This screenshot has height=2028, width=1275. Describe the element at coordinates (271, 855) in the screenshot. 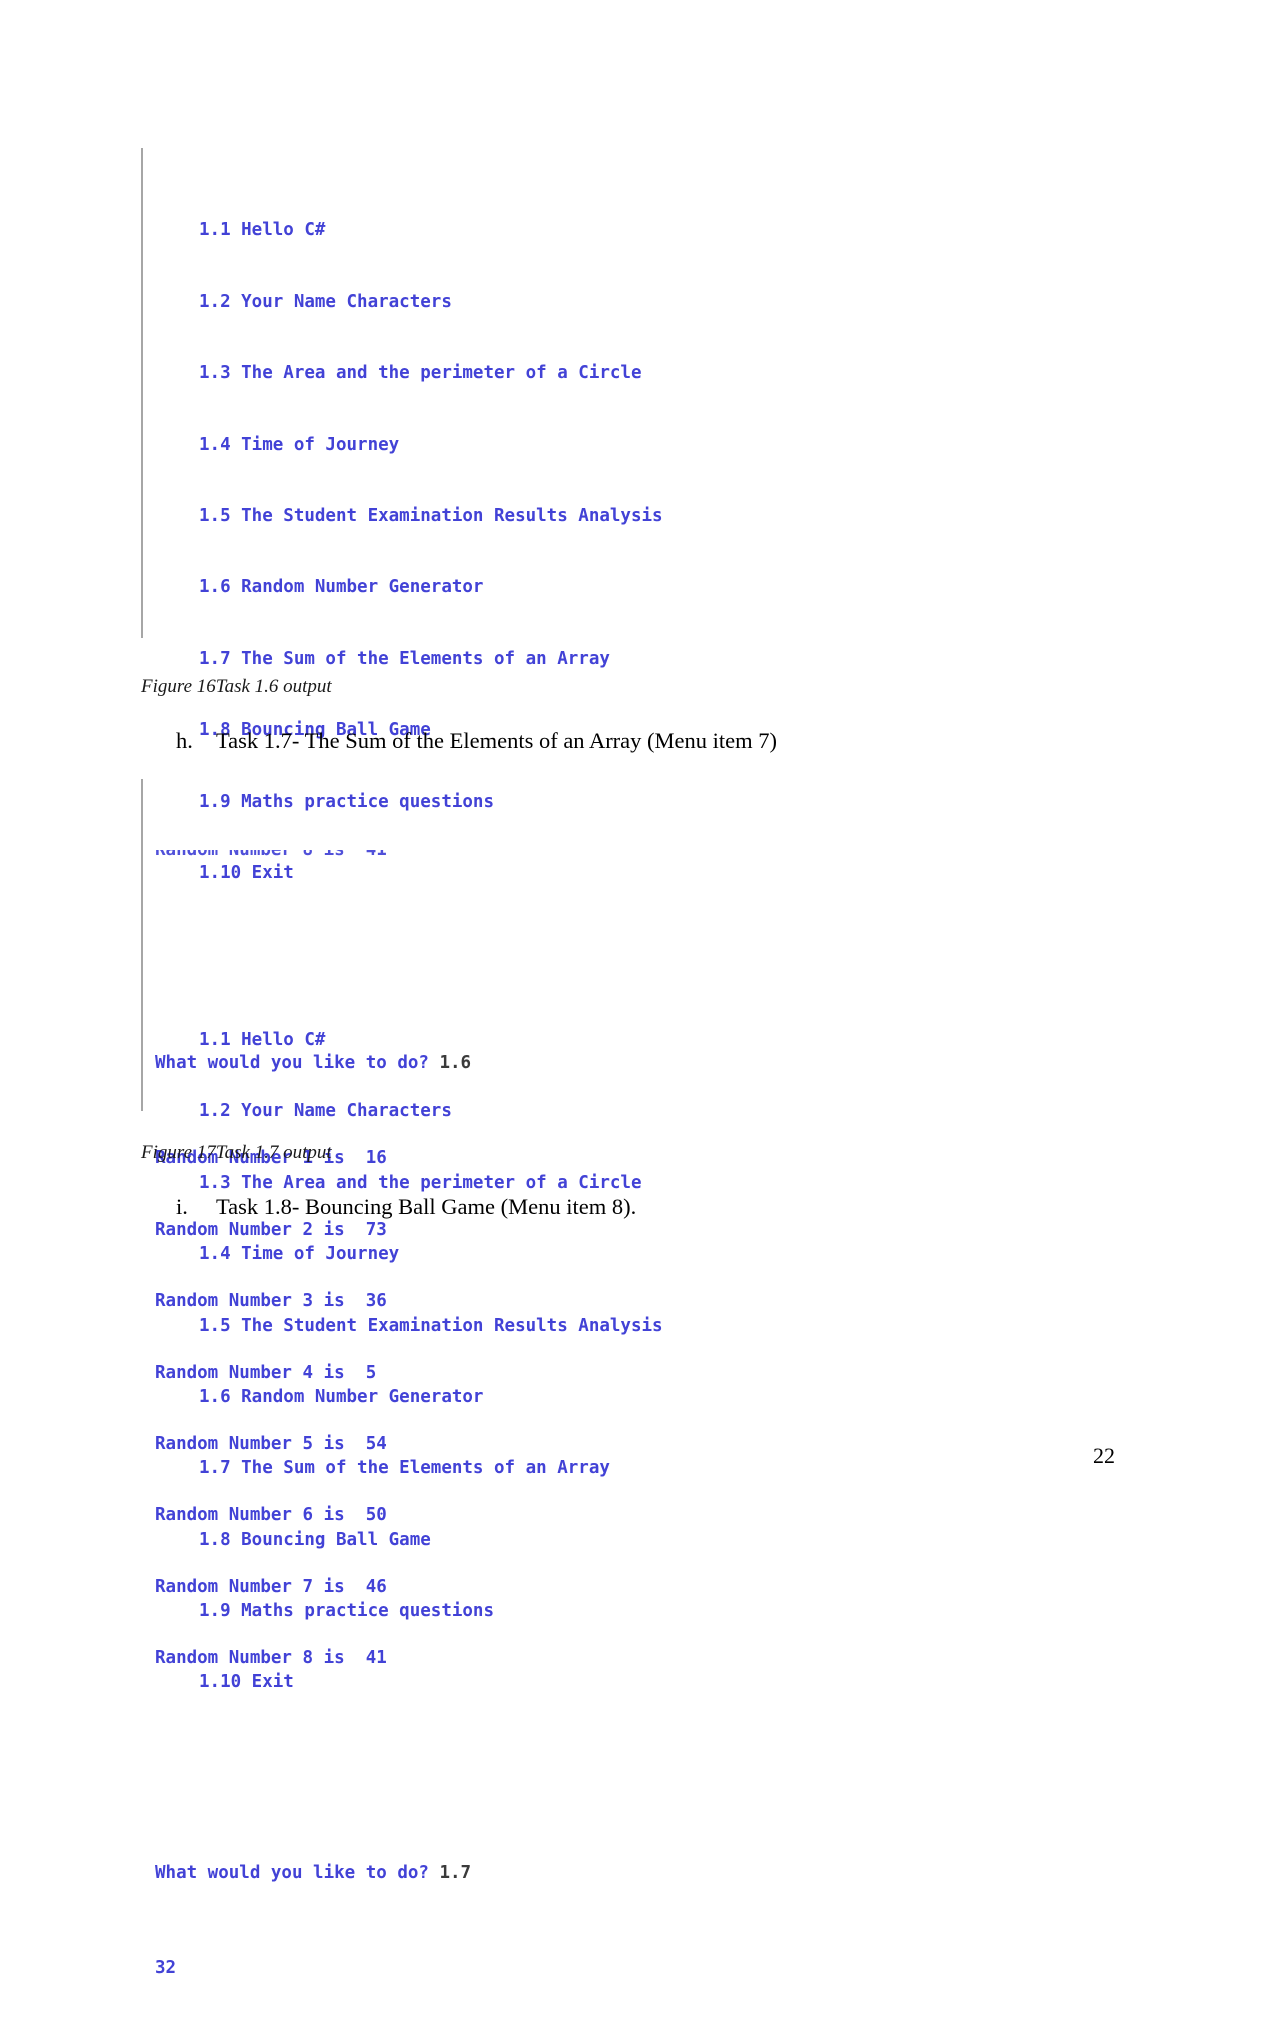

I see `clipped-console-line: Random Number 8 is 41` at that location.